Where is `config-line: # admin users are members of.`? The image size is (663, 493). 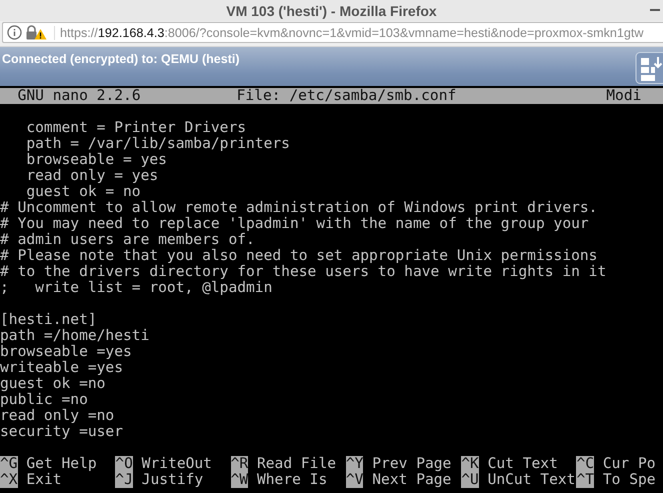 config-line: # admin users are members of. is located at coordinates (128, 240).